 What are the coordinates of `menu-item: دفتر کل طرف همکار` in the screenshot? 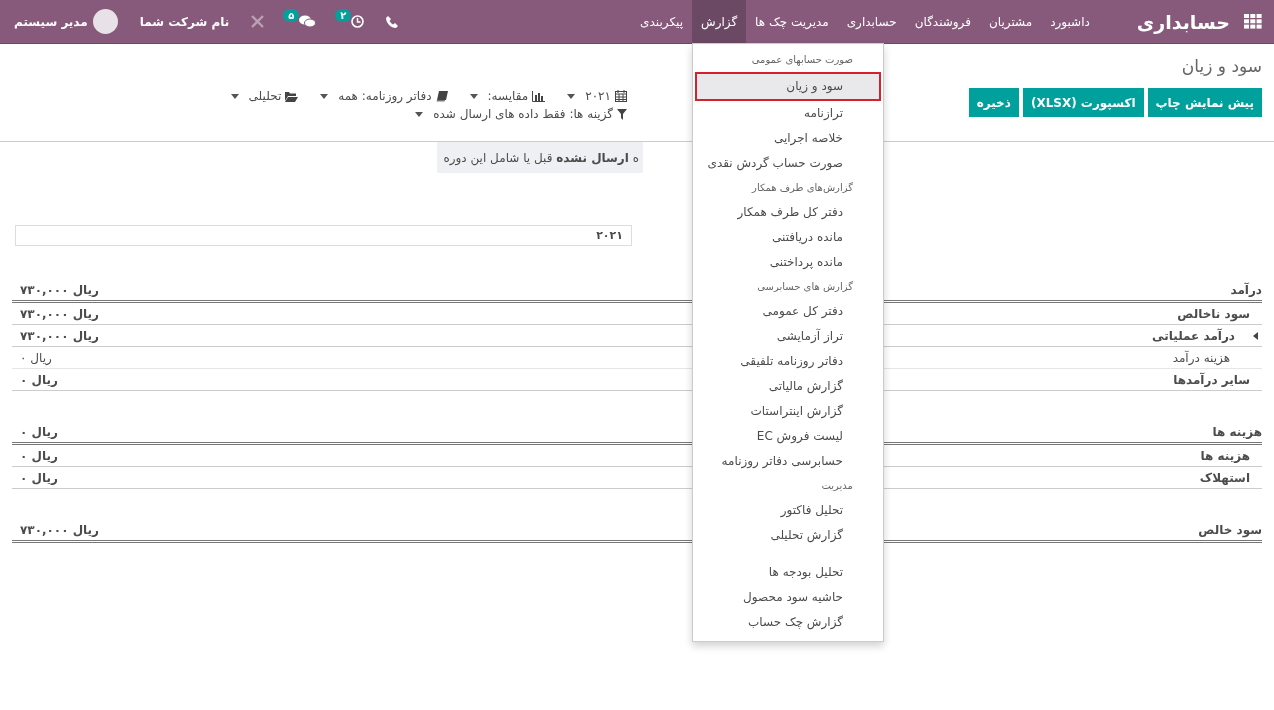 It's located at (788, 212).